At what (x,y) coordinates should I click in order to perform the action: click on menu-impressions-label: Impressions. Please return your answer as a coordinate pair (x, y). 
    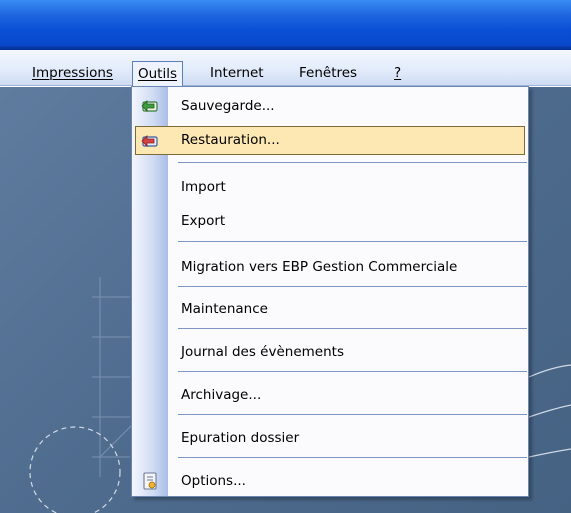
    Looking at the image, I should click on (72, 73).